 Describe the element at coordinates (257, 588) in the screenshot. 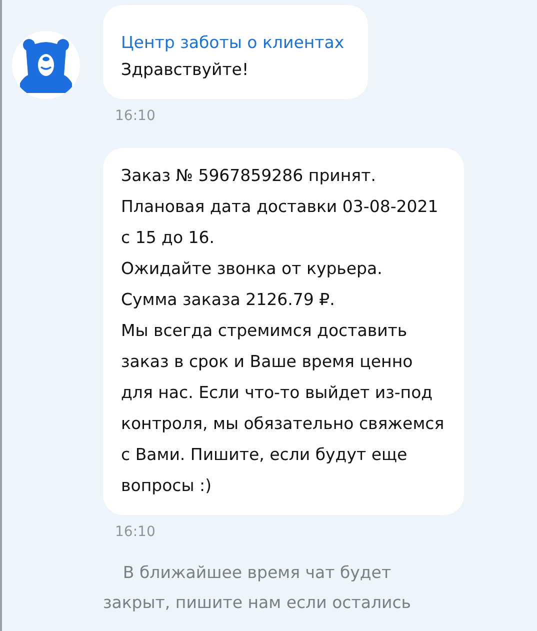

I see `notice-text: В ближайшее время чат будет закрыт, пишите нам если остались` at that location.